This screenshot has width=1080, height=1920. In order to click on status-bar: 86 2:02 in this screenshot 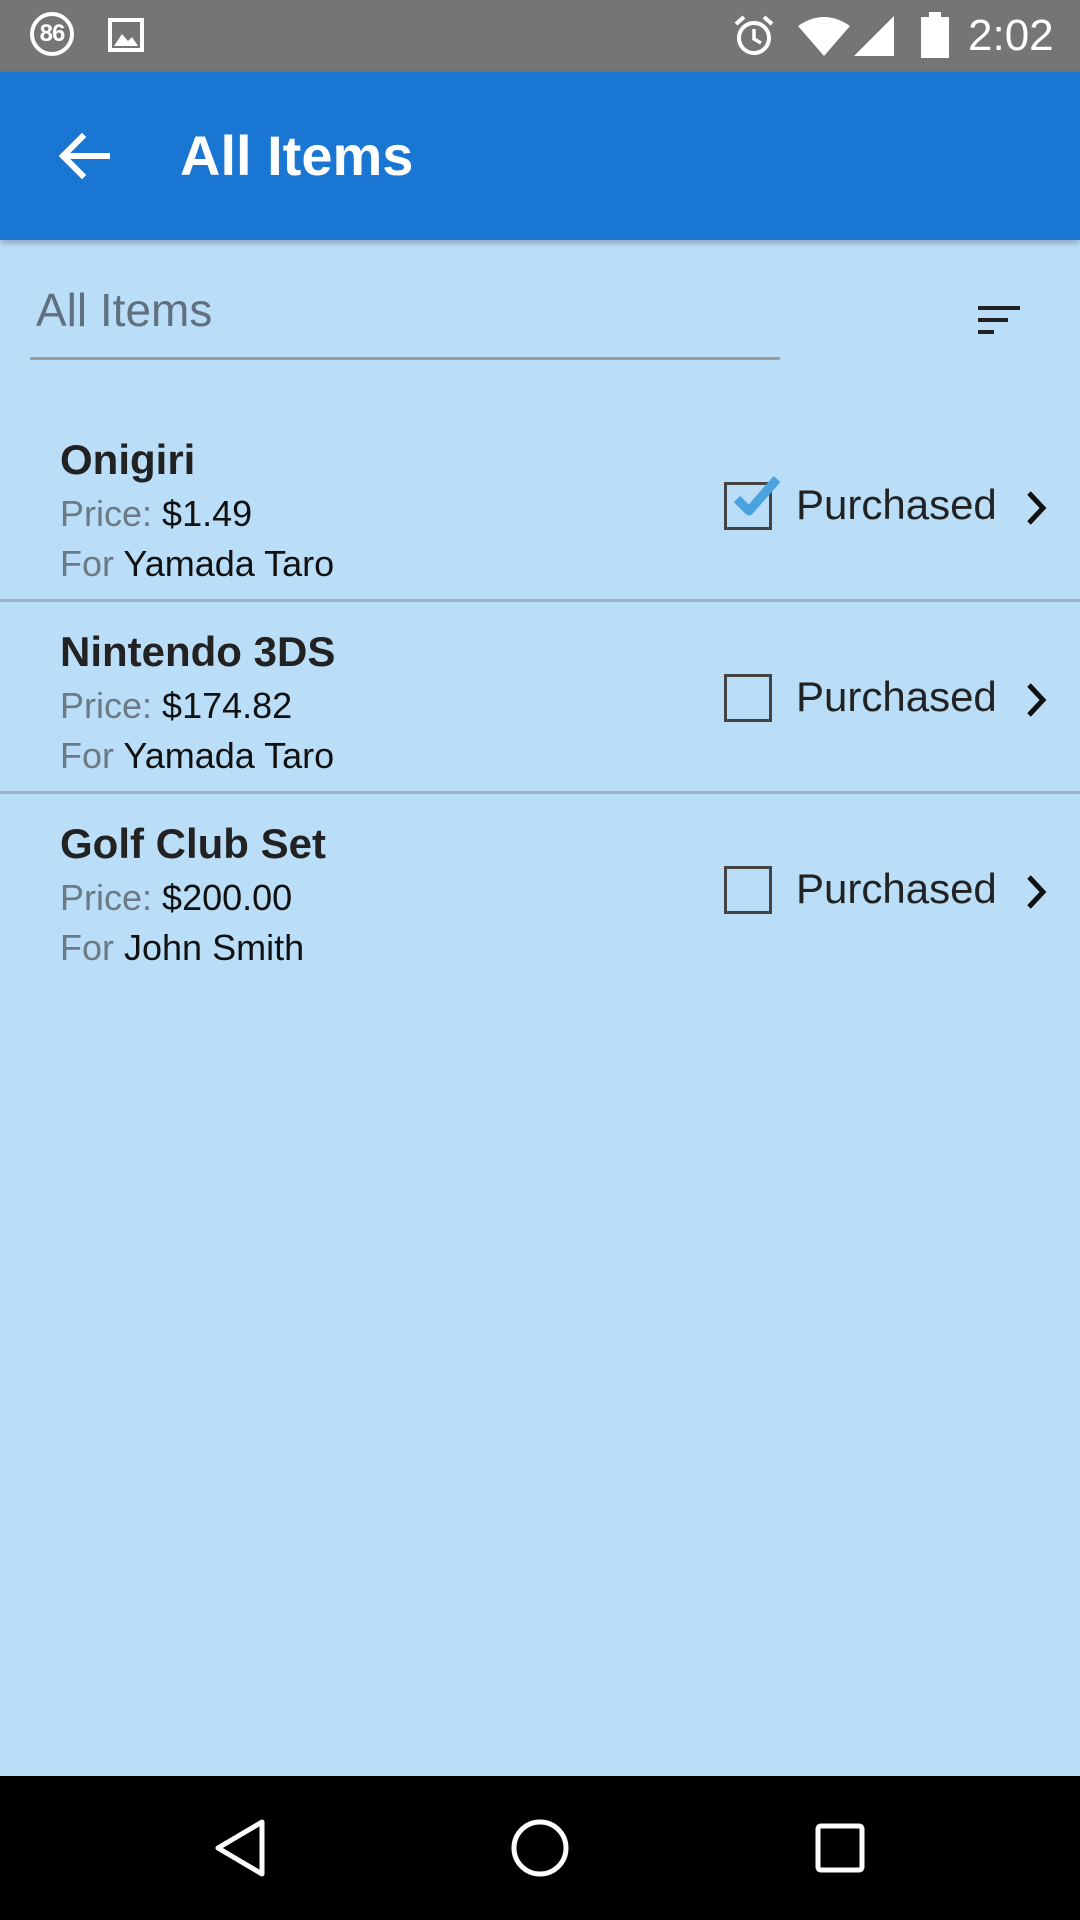, I will do `click(540, 36)`.